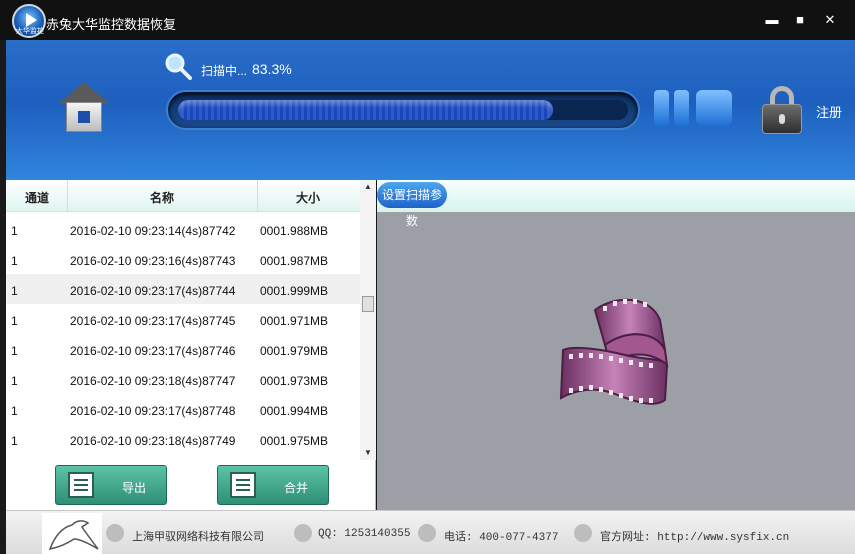 The height and width of the screenshot is (554, 855). Describe the element at coordinates (111, 485) in the screenshot. I see `export-button: 导出` at that location.